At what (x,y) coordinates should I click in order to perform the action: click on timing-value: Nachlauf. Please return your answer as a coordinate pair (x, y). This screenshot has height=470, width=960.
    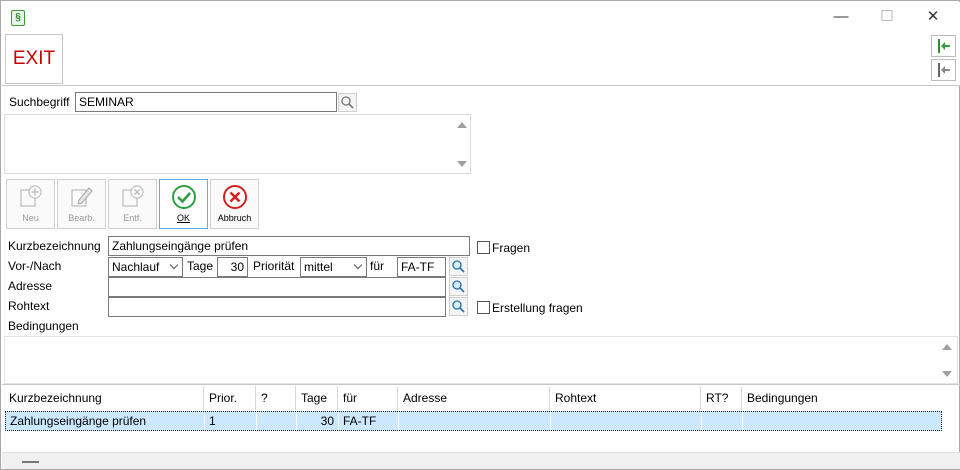
    Looking at the image, I should click on (136, 267).